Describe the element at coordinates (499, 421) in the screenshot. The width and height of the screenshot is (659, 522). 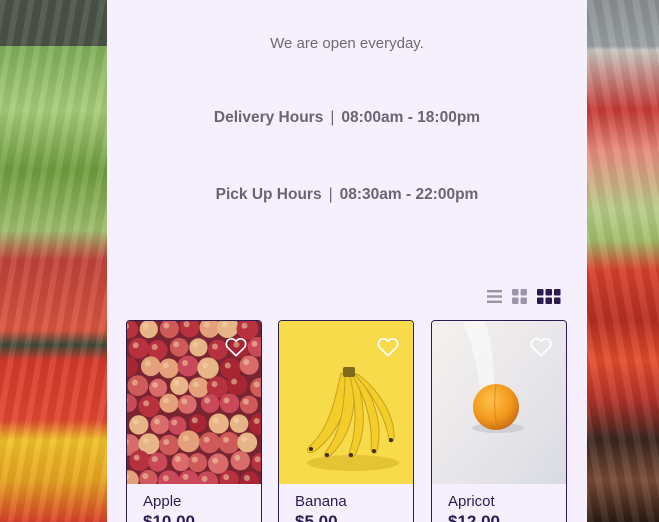
I see `product-card: Apricot $12.00` at that location.